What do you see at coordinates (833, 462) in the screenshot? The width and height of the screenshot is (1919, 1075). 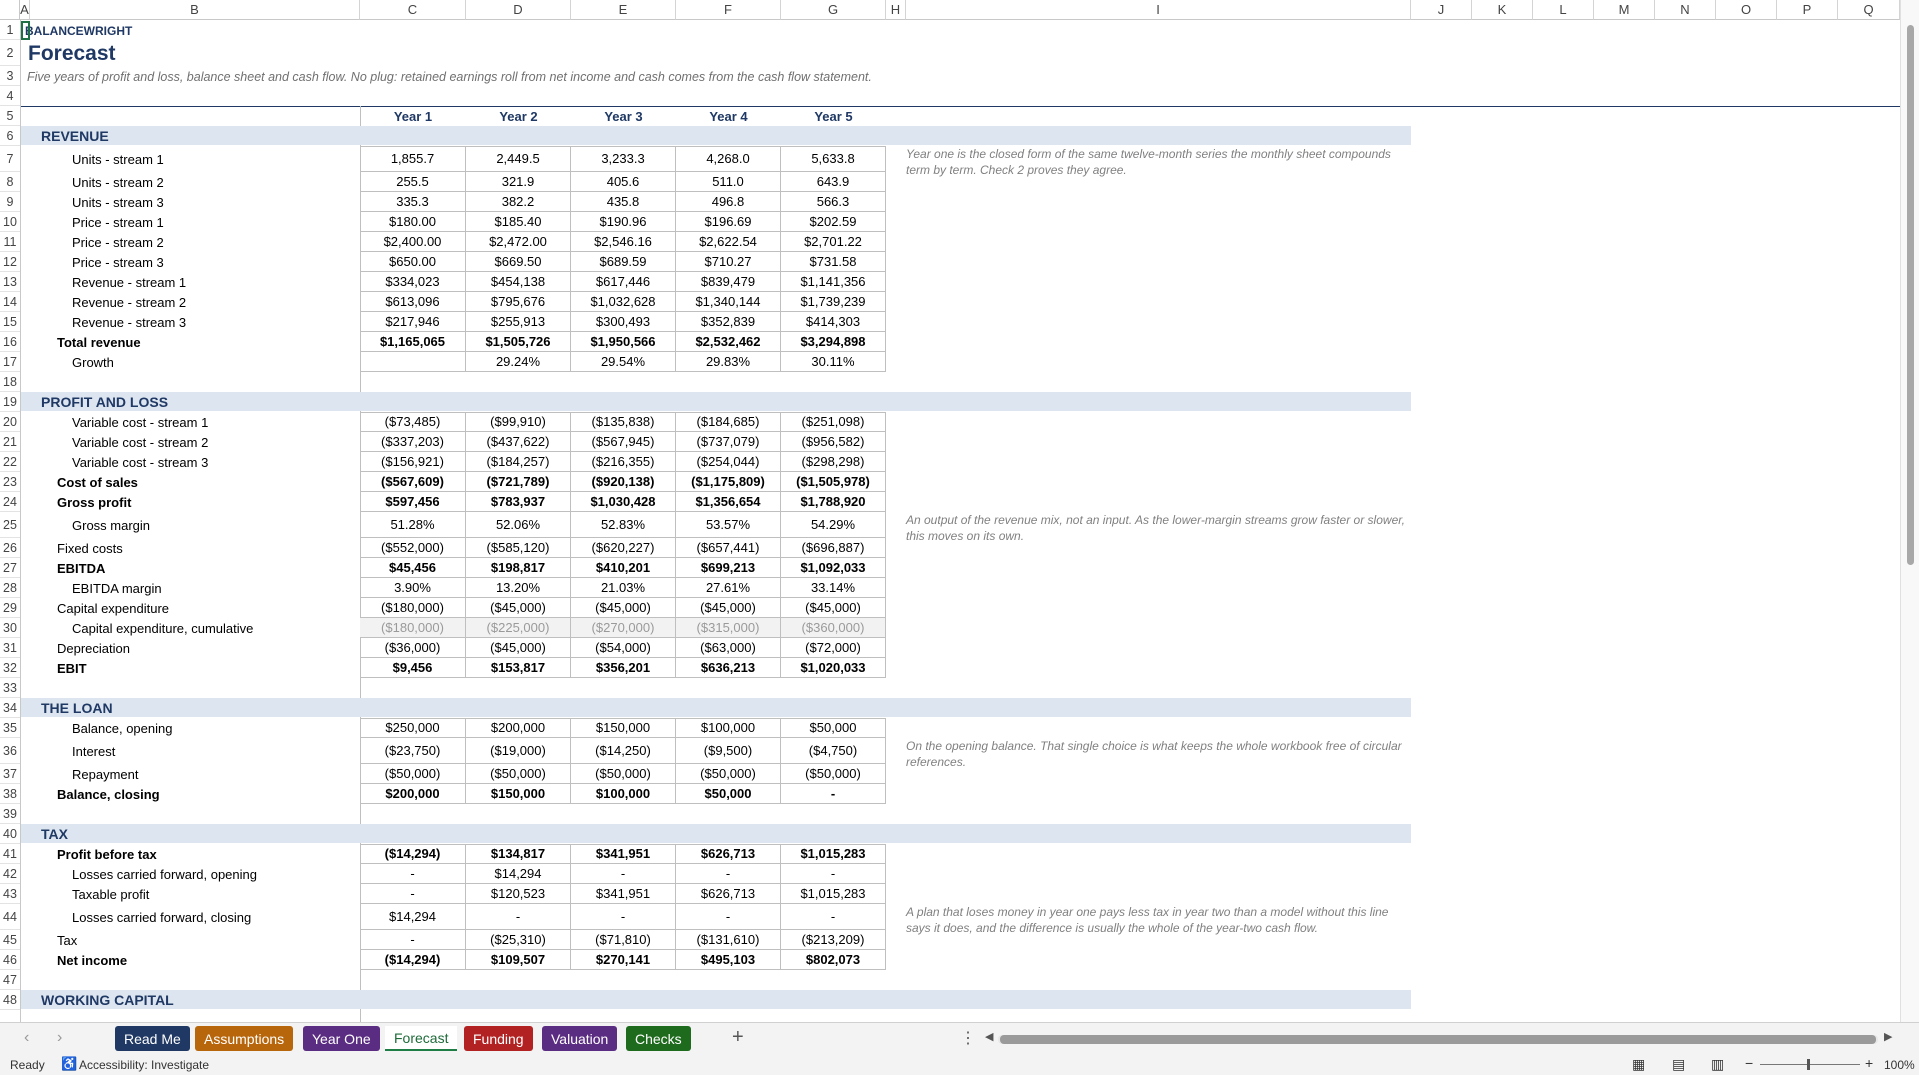 I see `value-cell: ($298,298)` at bounding box center [833, 462].